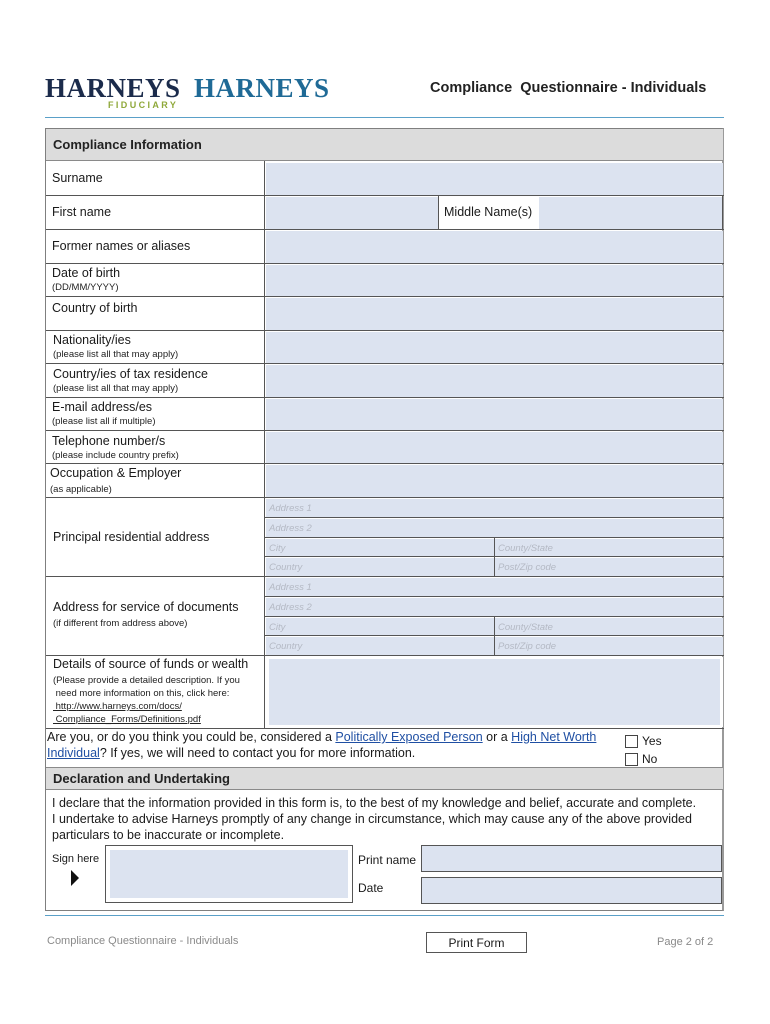  Describe the element at coordinates (685, 942) in the screenshot. I see `page-number: Page 2 of 2` at that location.